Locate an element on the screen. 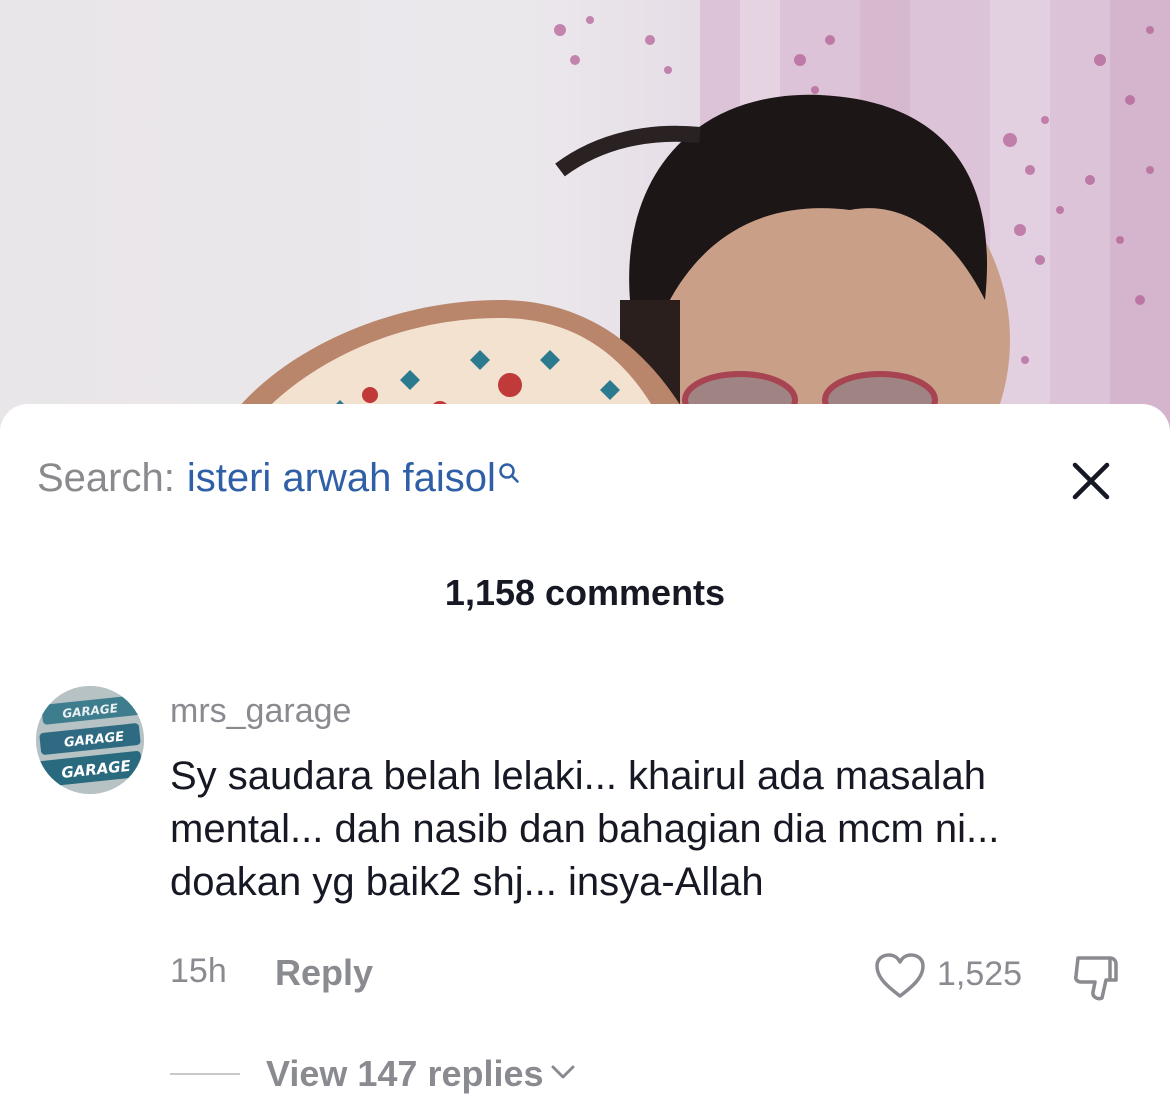  avatar: GARAGE GARAGE GARAGE is located at coordinates (90, 740).